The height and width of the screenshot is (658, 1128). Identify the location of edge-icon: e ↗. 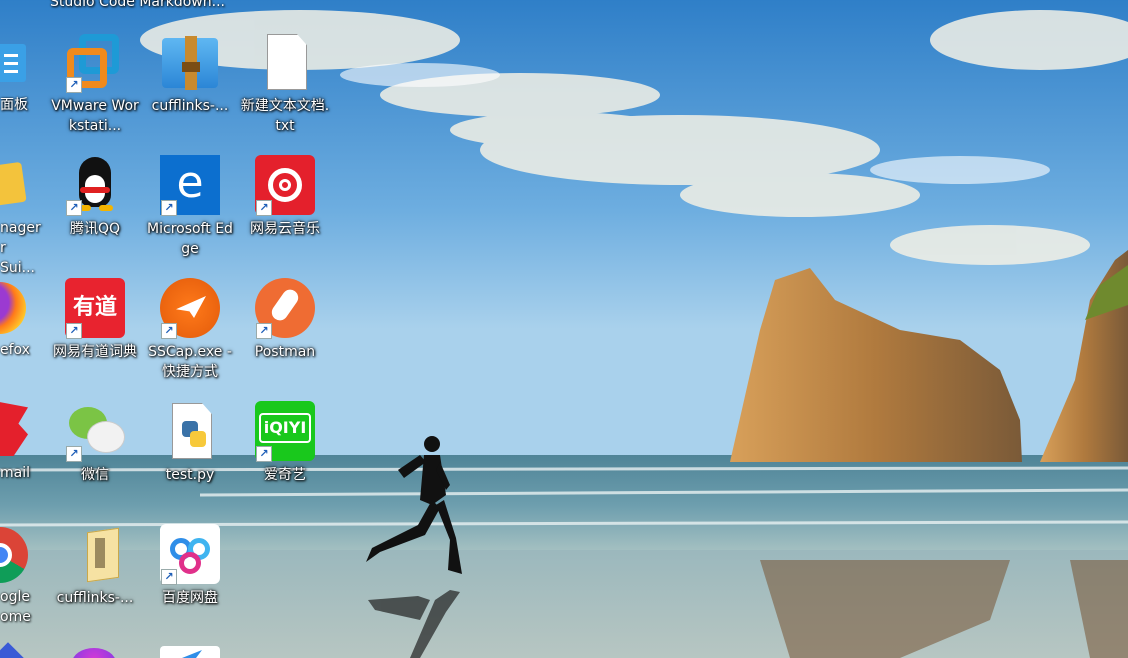
(190, 185).